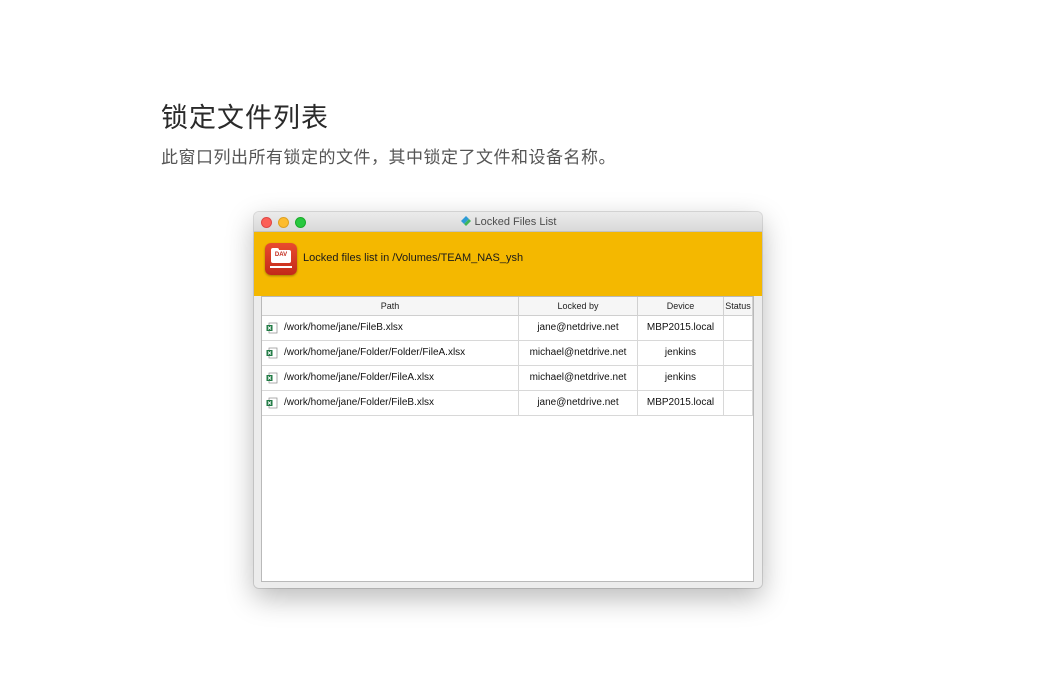 This screenshot has width=1040, height=700. Describe the element at coordinates (390, 306) in the screenshot. I see `column-header-path: Path` at that location.